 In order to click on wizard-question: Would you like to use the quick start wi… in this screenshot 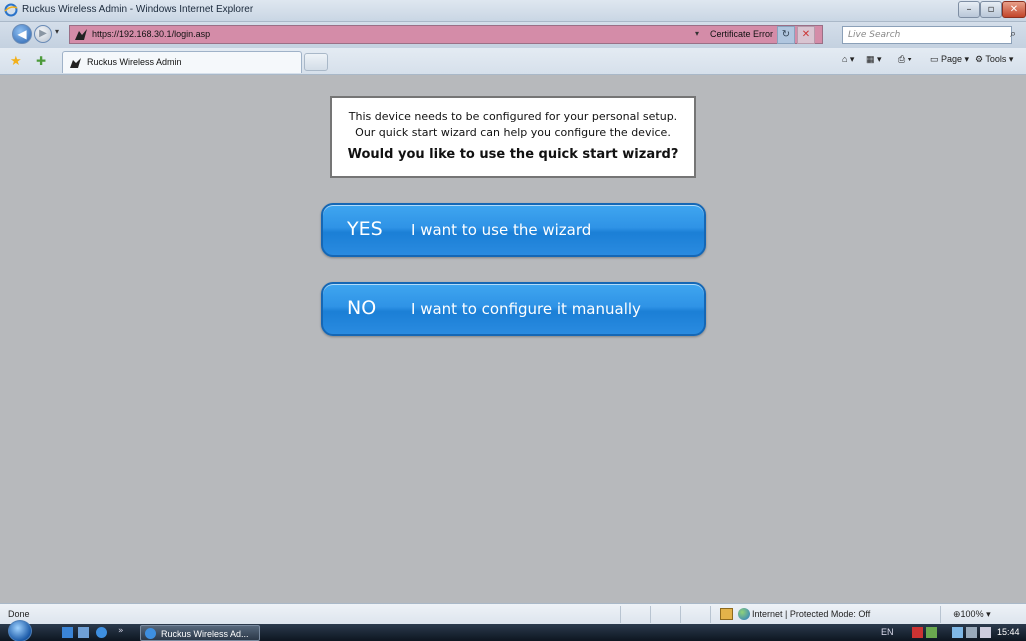, I will do `click(513, 154)`.